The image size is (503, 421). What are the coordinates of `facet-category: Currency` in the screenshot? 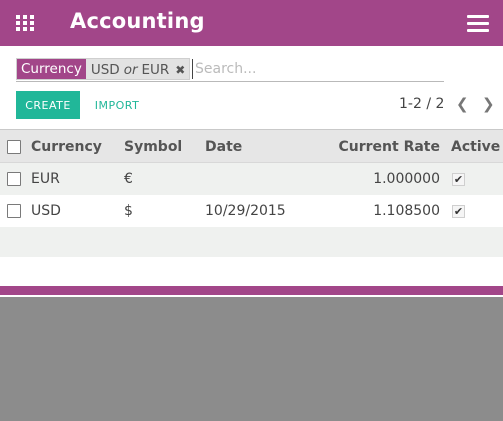 It's located at (51, 69).